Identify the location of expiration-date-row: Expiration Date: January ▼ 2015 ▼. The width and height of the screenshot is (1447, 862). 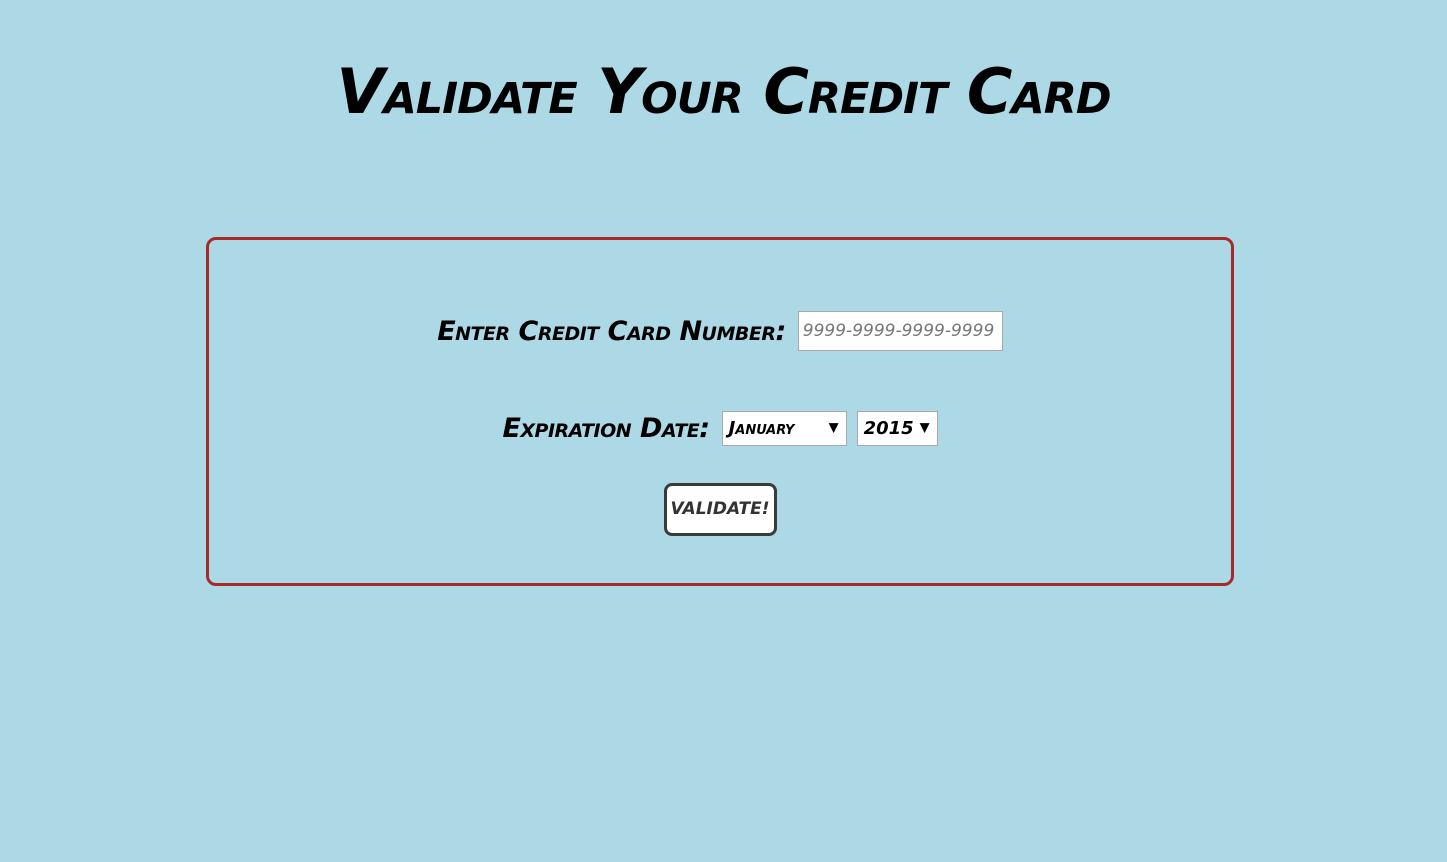
(720, 428).